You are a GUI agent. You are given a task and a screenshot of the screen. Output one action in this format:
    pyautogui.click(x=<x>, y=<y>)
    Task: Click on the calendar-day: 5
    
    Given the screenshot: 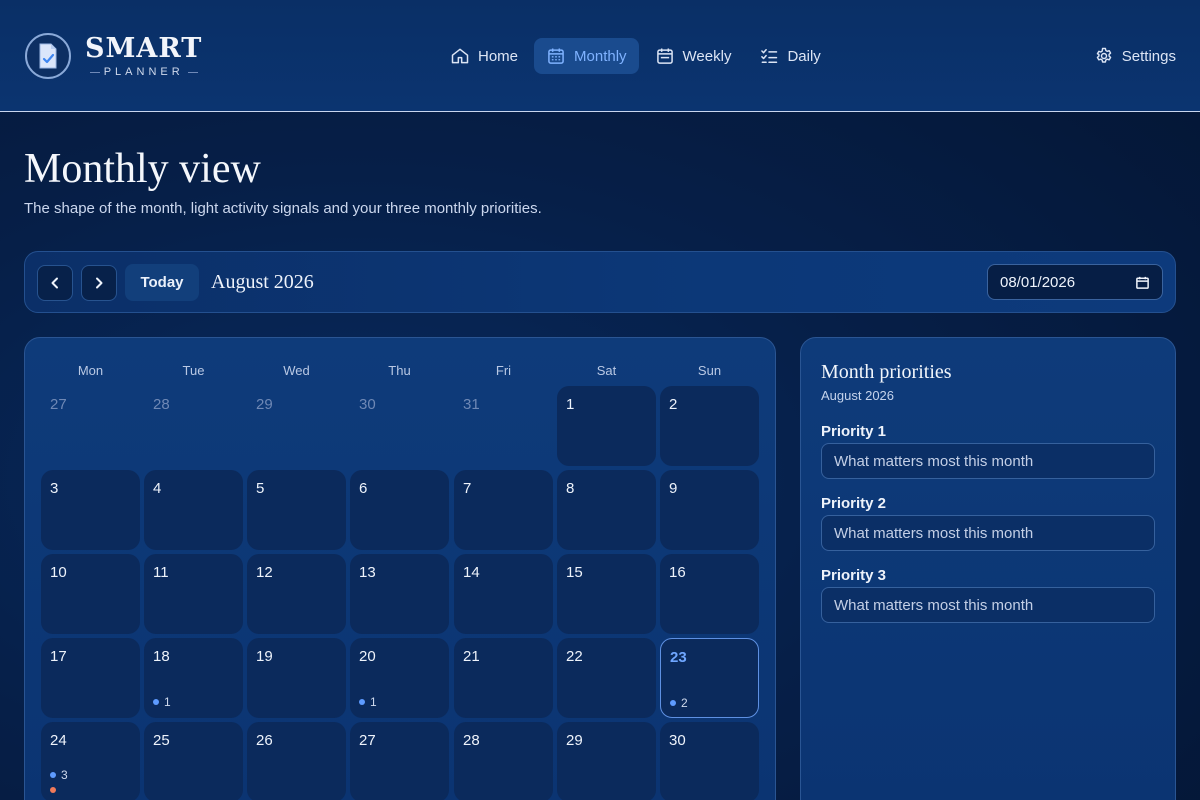 What is the action you would take?
    pyautogui.click(x=296, y=510)
    